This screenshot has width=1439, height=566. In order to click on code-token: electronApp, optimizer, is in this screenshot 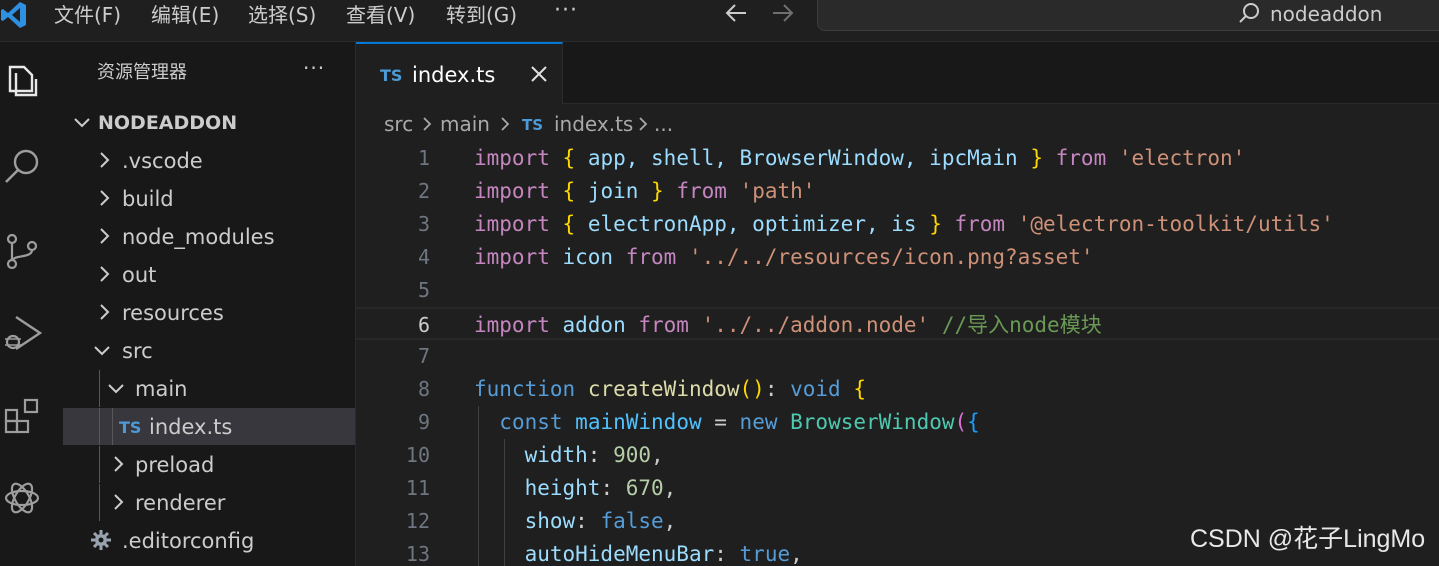, I will do `click(752, 224)`.